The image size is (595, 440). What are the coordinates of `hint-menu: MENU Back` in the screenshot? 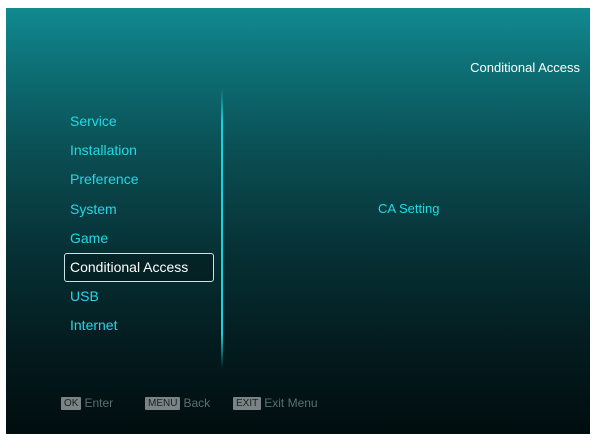 It's located at (177, 403).